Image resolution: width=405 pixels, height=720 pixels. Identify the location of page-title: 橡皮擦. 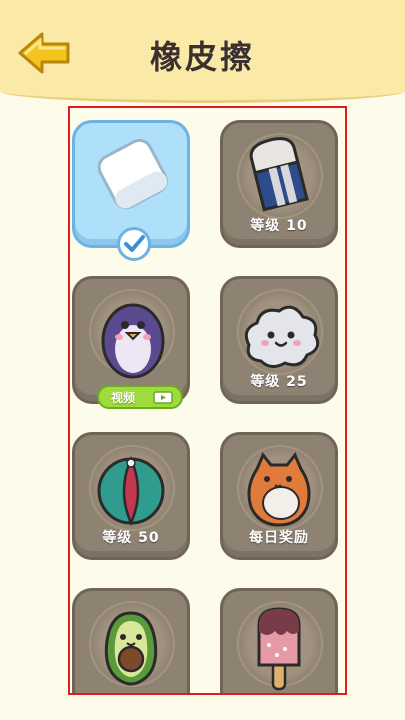
(202, 57).